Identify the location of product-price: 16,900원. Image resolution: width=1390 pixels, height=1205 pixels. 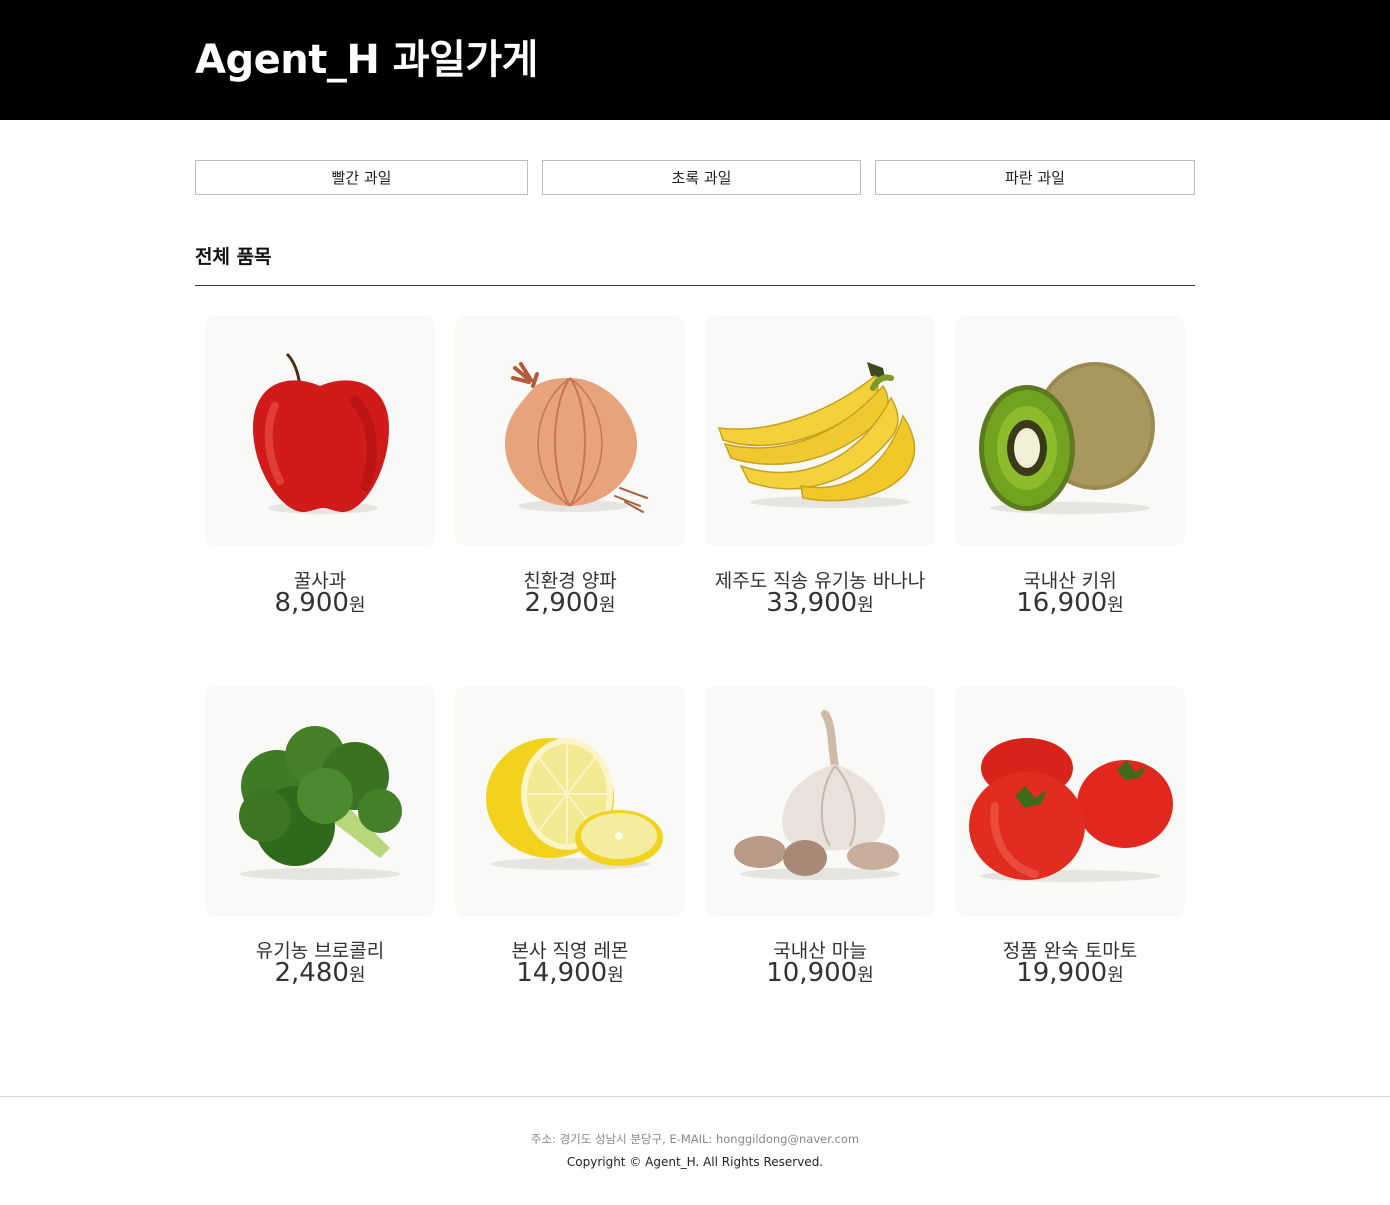
(1070, 603).